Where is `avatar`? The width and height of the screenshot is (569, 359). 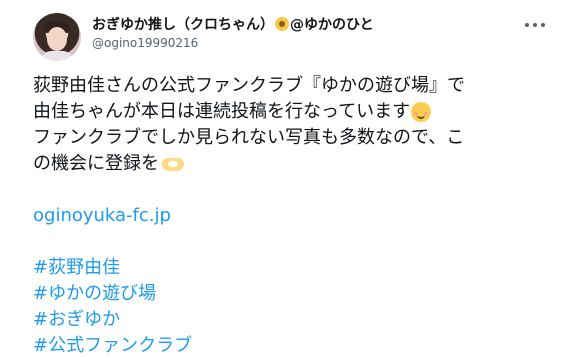
avatar is located at coordinates (57, 37).